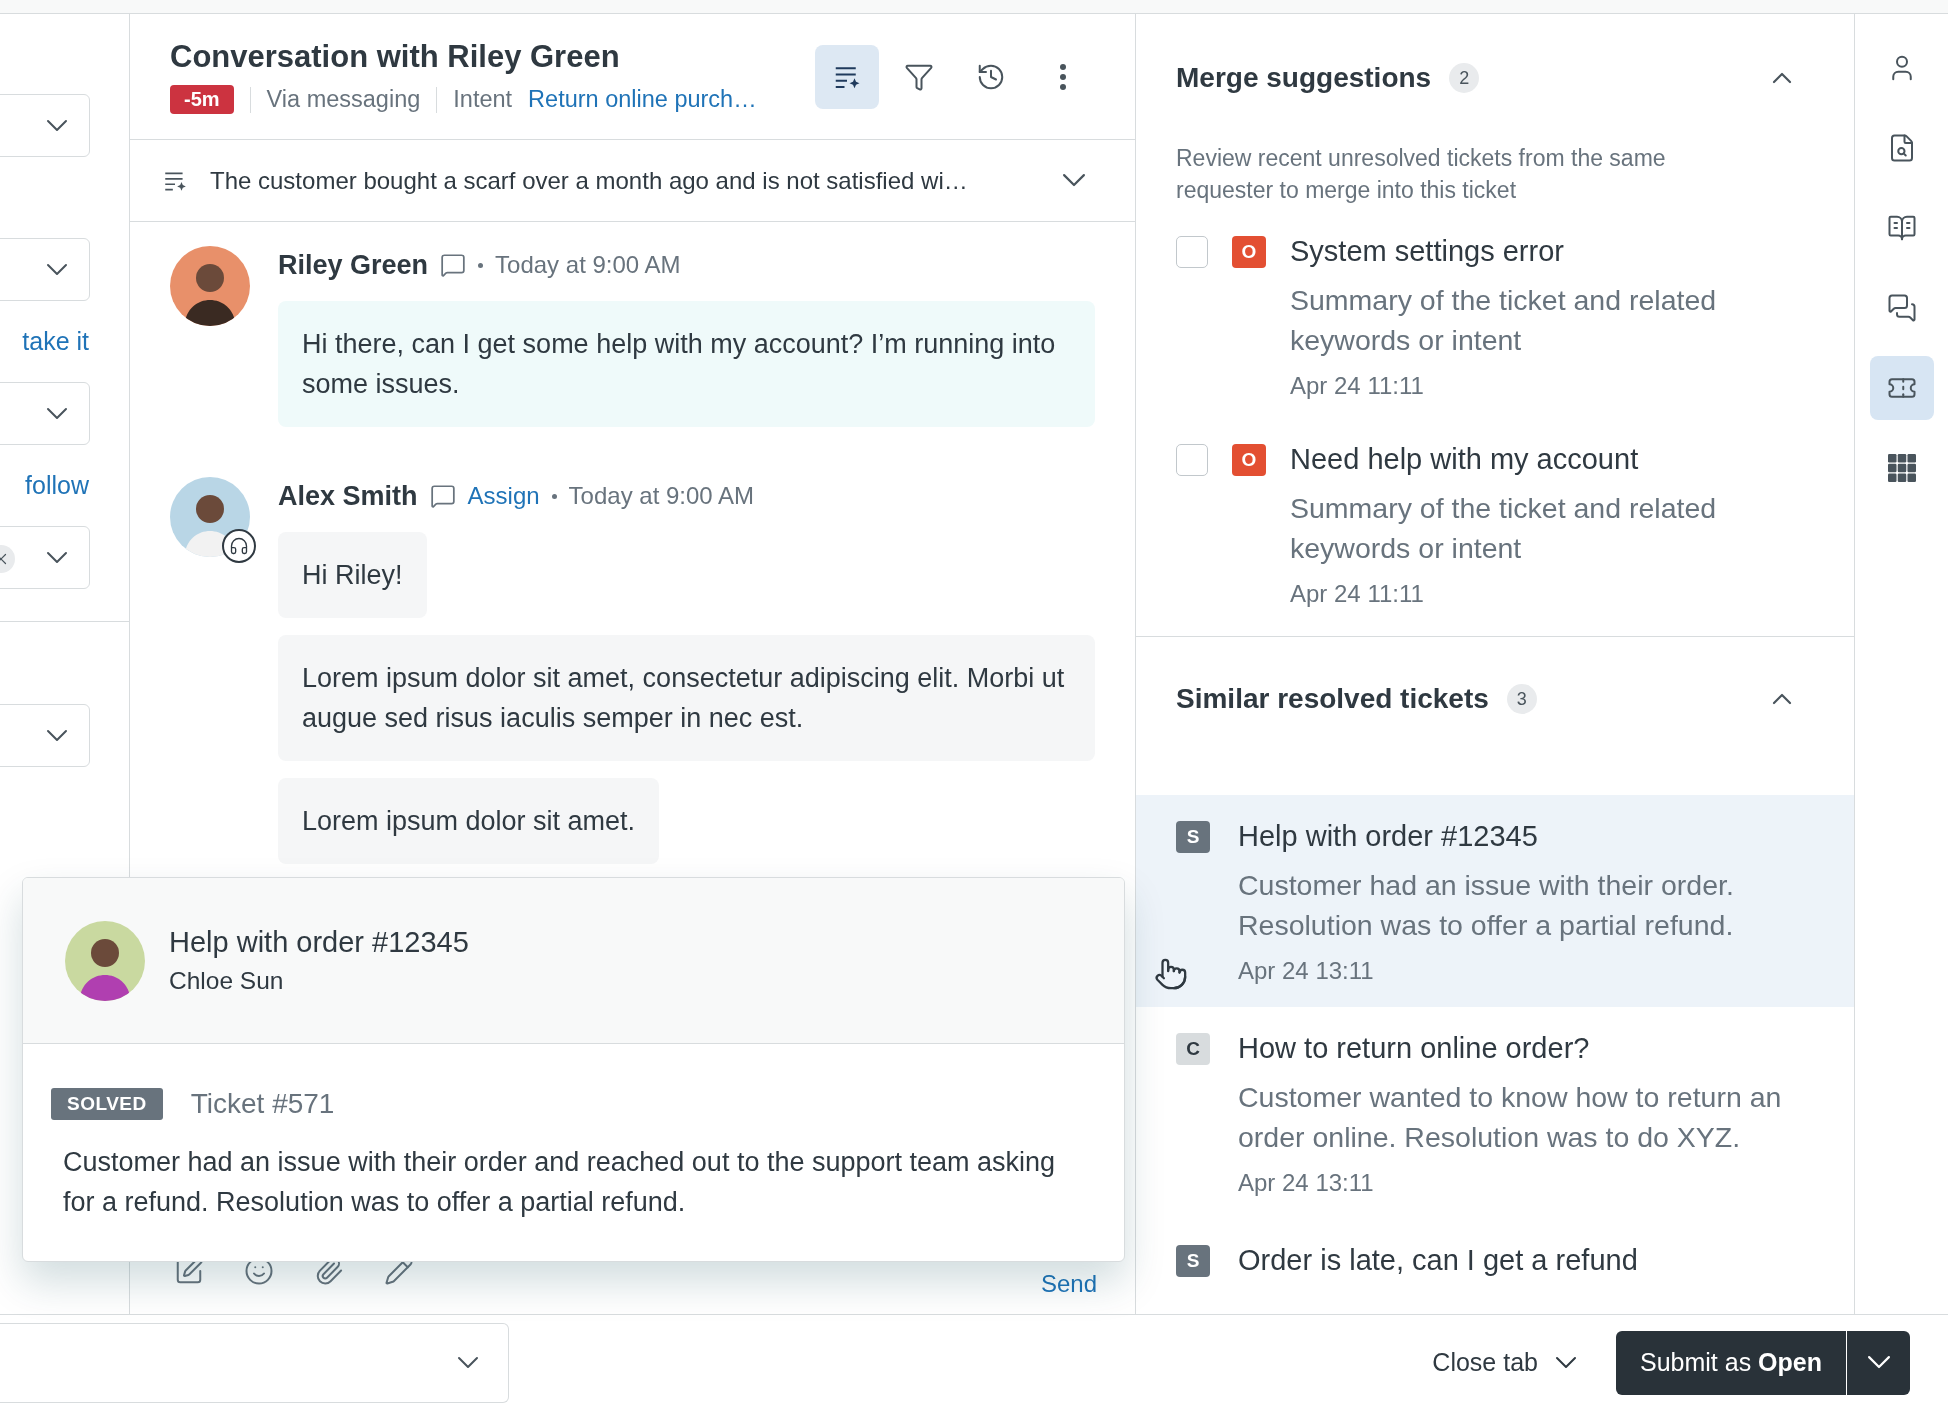 Image resolution: width=1948 pixels, height=1410 pixels. Describe the element at coordinates (1465, 459) in the screenshot. I see `ticket-title: Need help with my account` at that location.